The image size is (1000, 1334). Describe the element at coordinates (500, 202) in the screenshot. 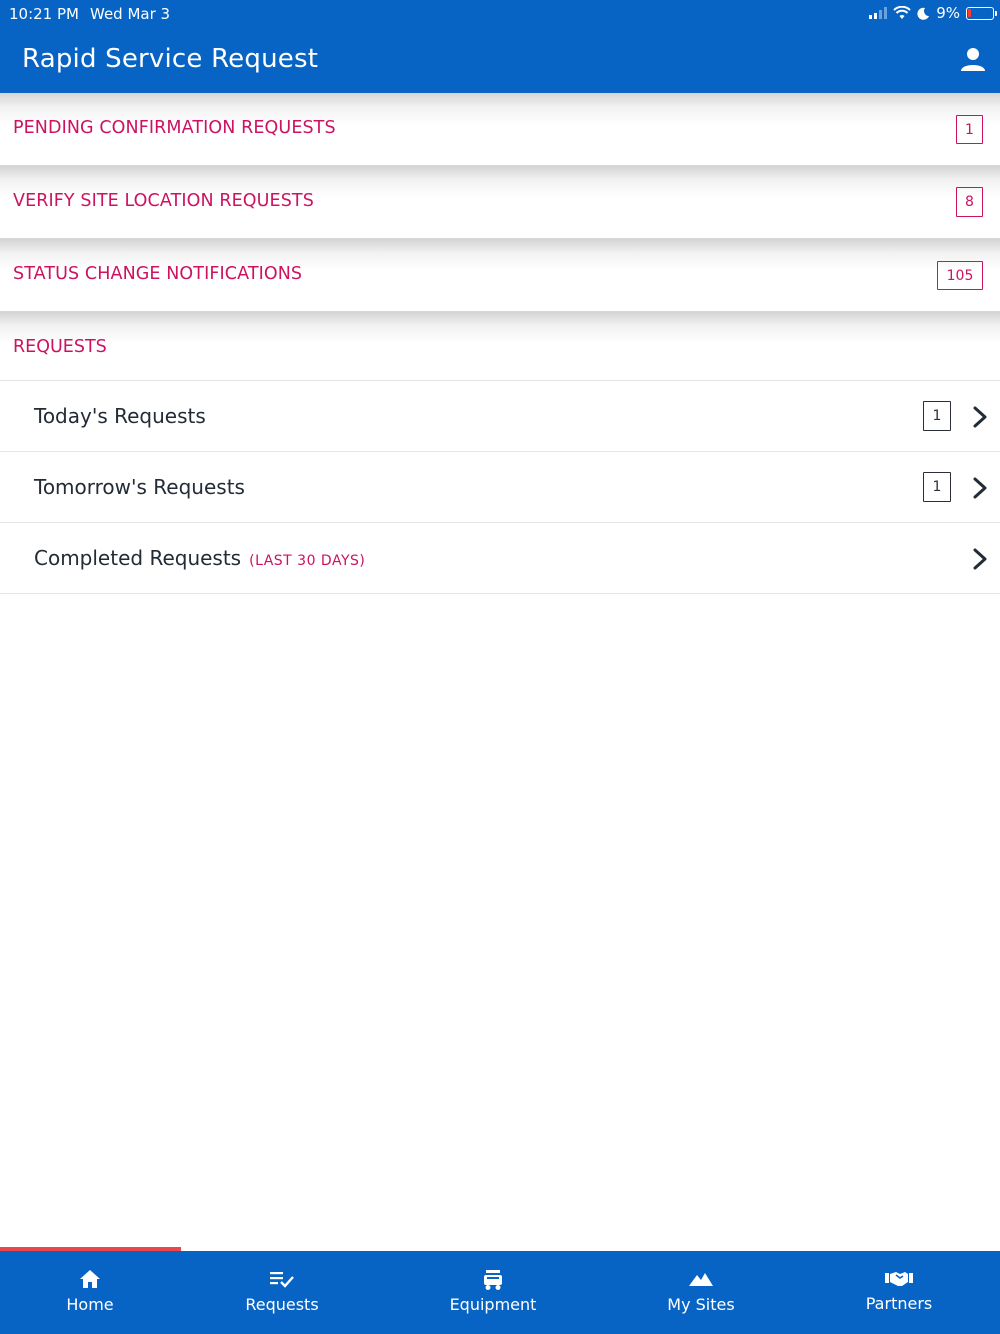

I see `verify-site-location-requests: VERIFY SITE LOCATION REQUESTS 8` at that location.